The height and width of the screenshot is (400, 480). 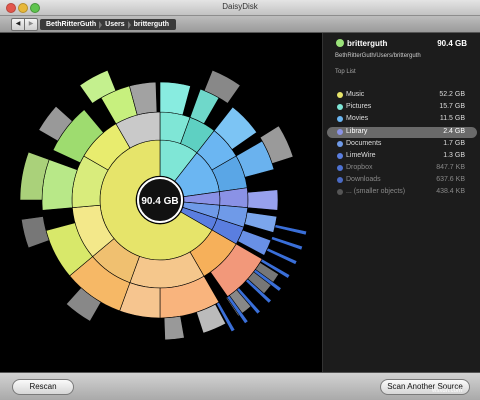 I want to click on breadcrumb-item: britterguth, so click(x=151, y=24).